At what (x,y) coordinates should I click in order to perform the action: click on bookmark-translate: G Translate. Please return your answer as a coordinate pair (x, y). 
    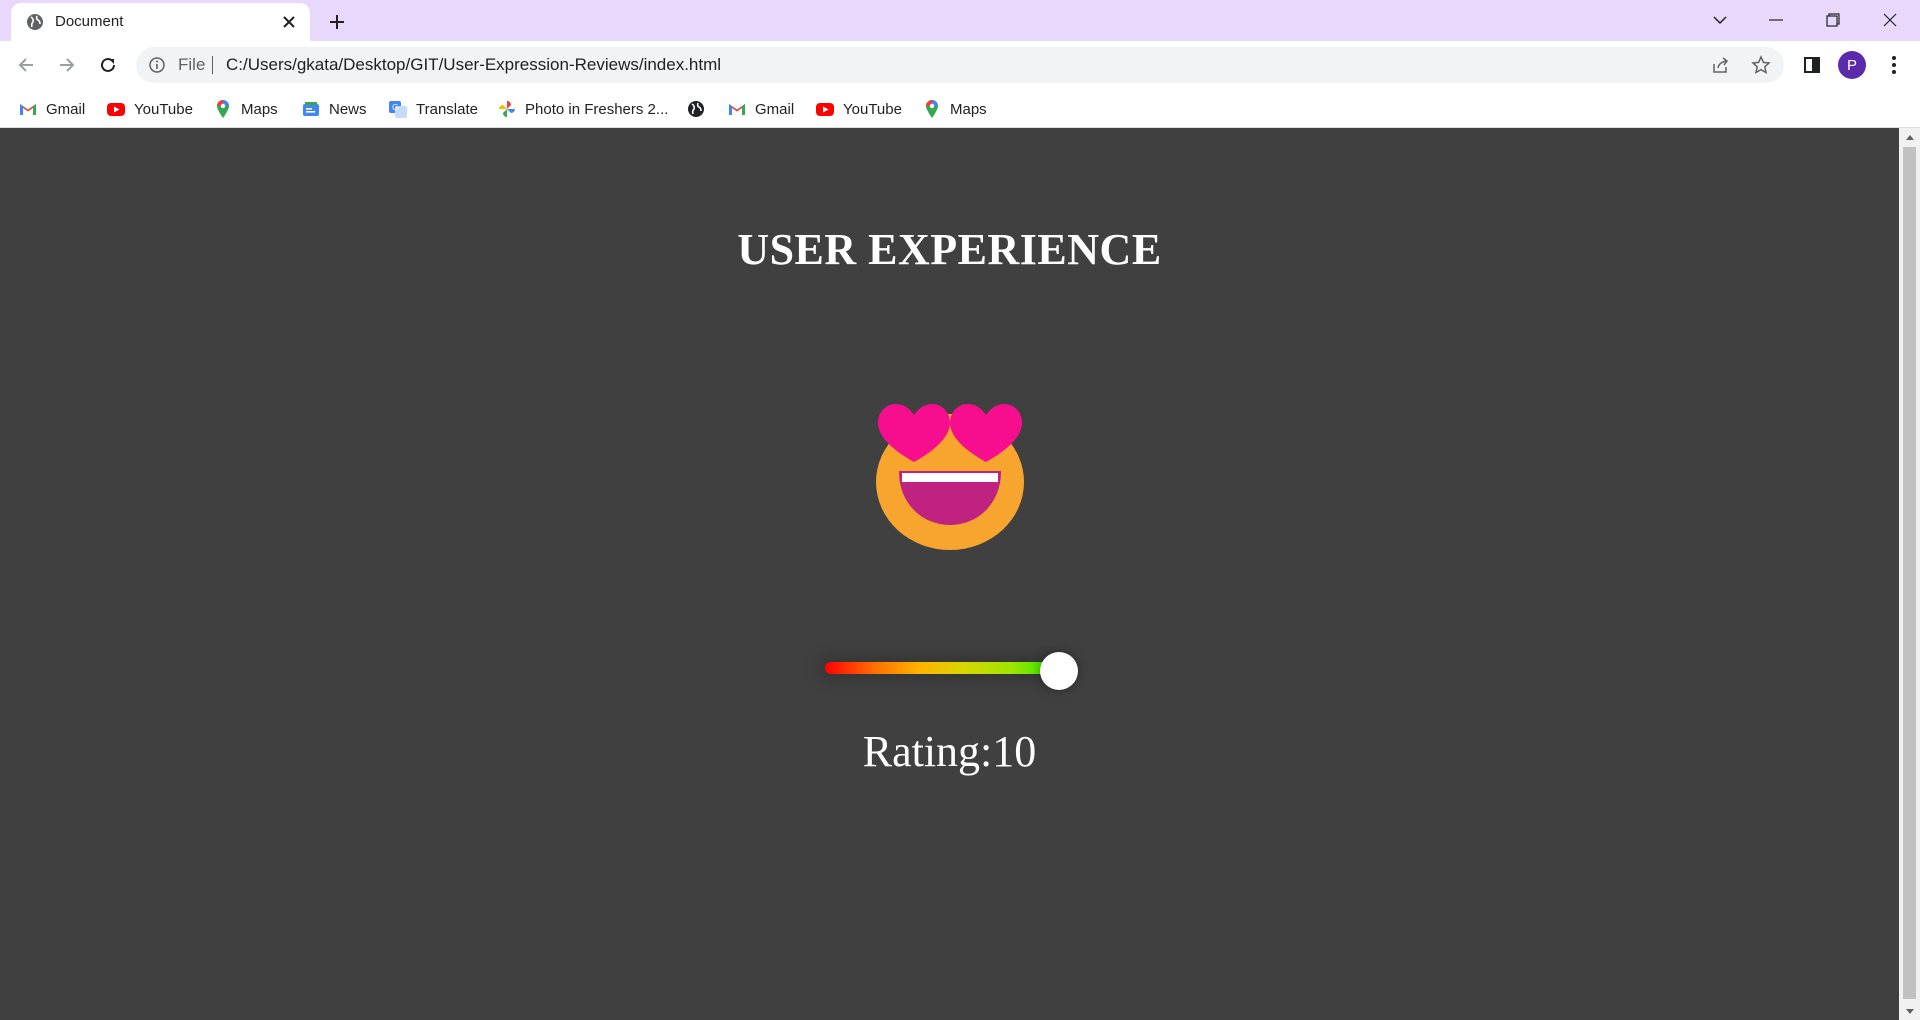
    Looking at the image, I should click on (433, 109).